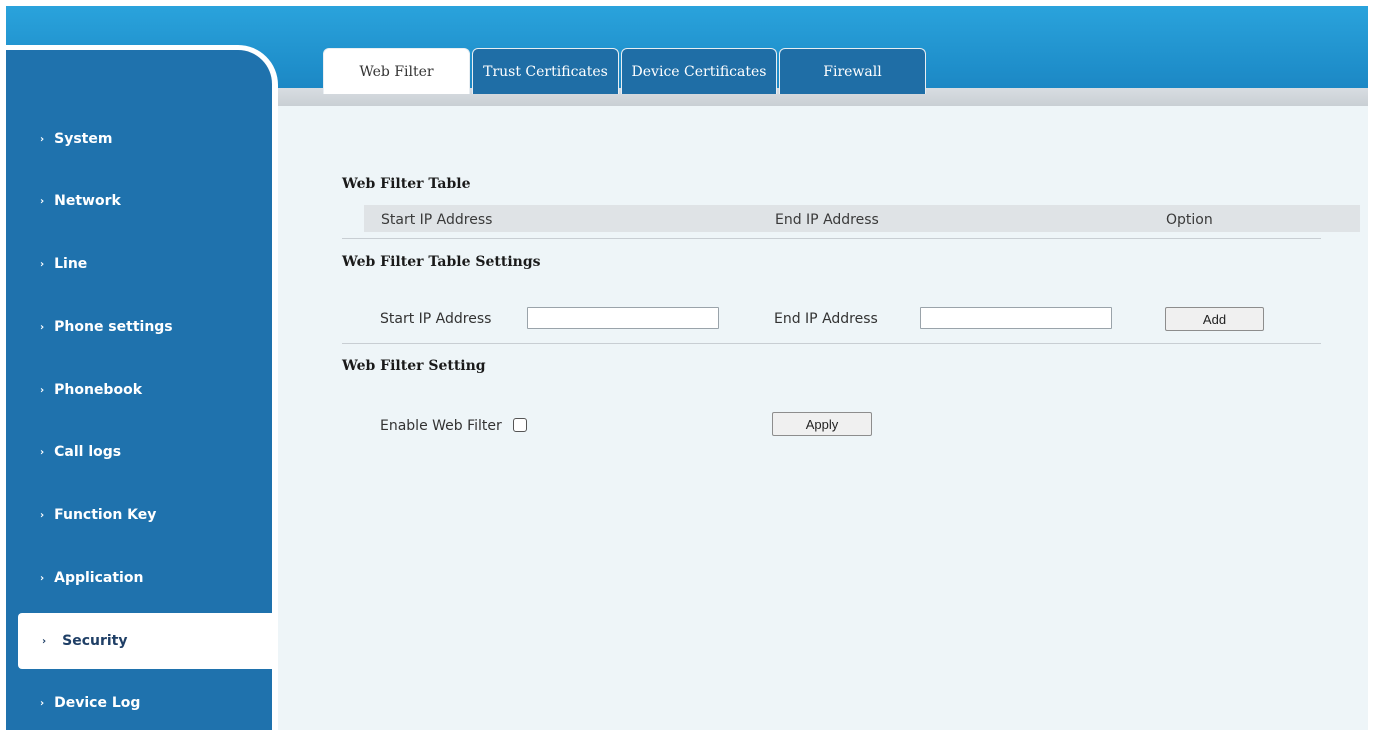  I want to click on sidebar-item-phone-settings: › Phone settings, so click(139, 327).